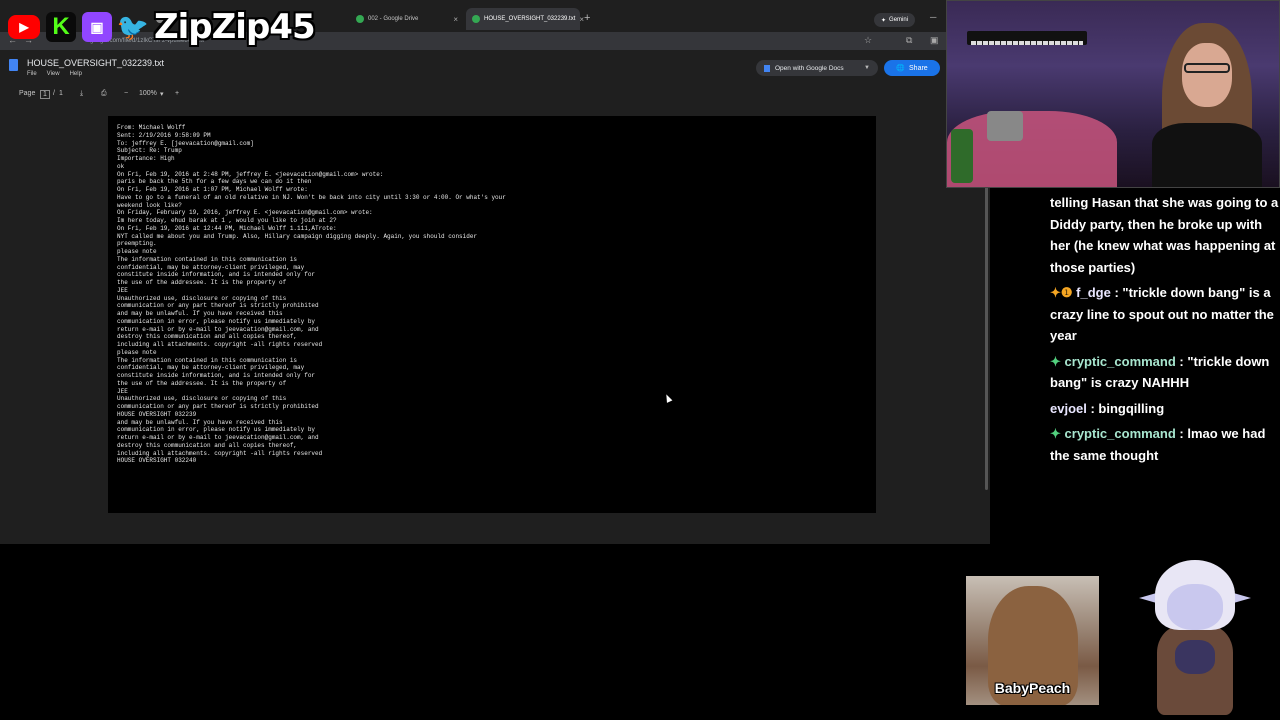  Describe the element at coordinates (909, 40) in the screenshot. I see `extensions-icon: ⧉` at that location.